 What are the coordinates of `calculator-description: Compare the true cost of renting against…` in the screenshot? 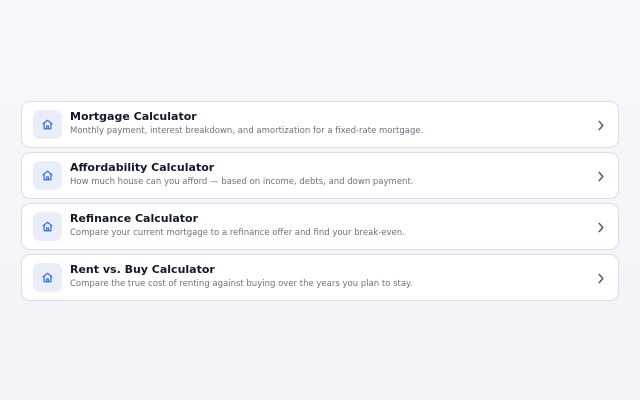 It's located at (241, 284).